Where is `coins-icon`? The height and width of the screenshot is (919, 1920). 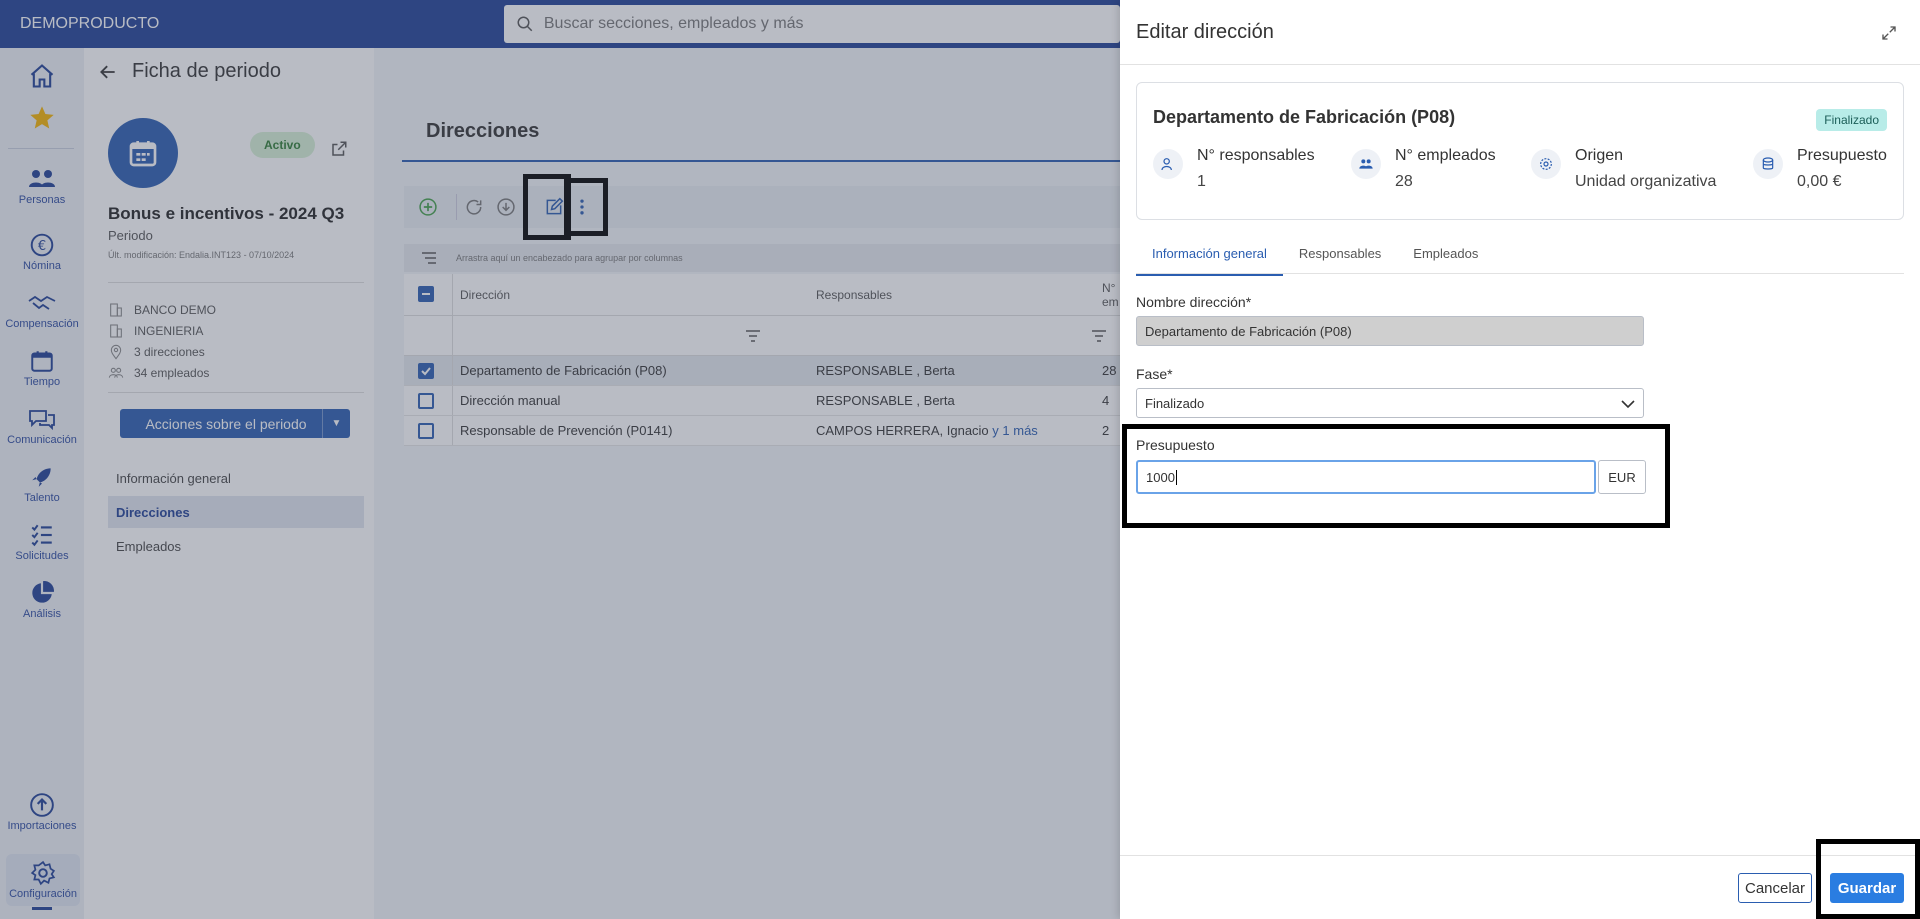
coins-icon is located at coordinates (1768, 163).